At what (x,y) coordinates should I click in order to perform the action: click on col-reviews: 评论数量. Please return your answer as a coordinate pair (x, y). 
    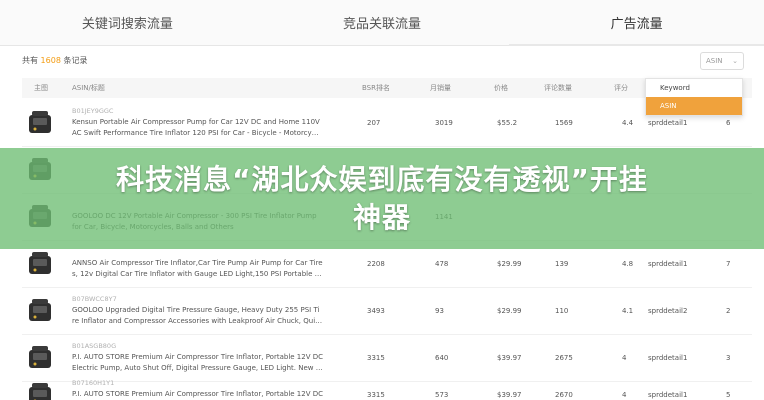
    Looking at the image, I should click on (558, 88).